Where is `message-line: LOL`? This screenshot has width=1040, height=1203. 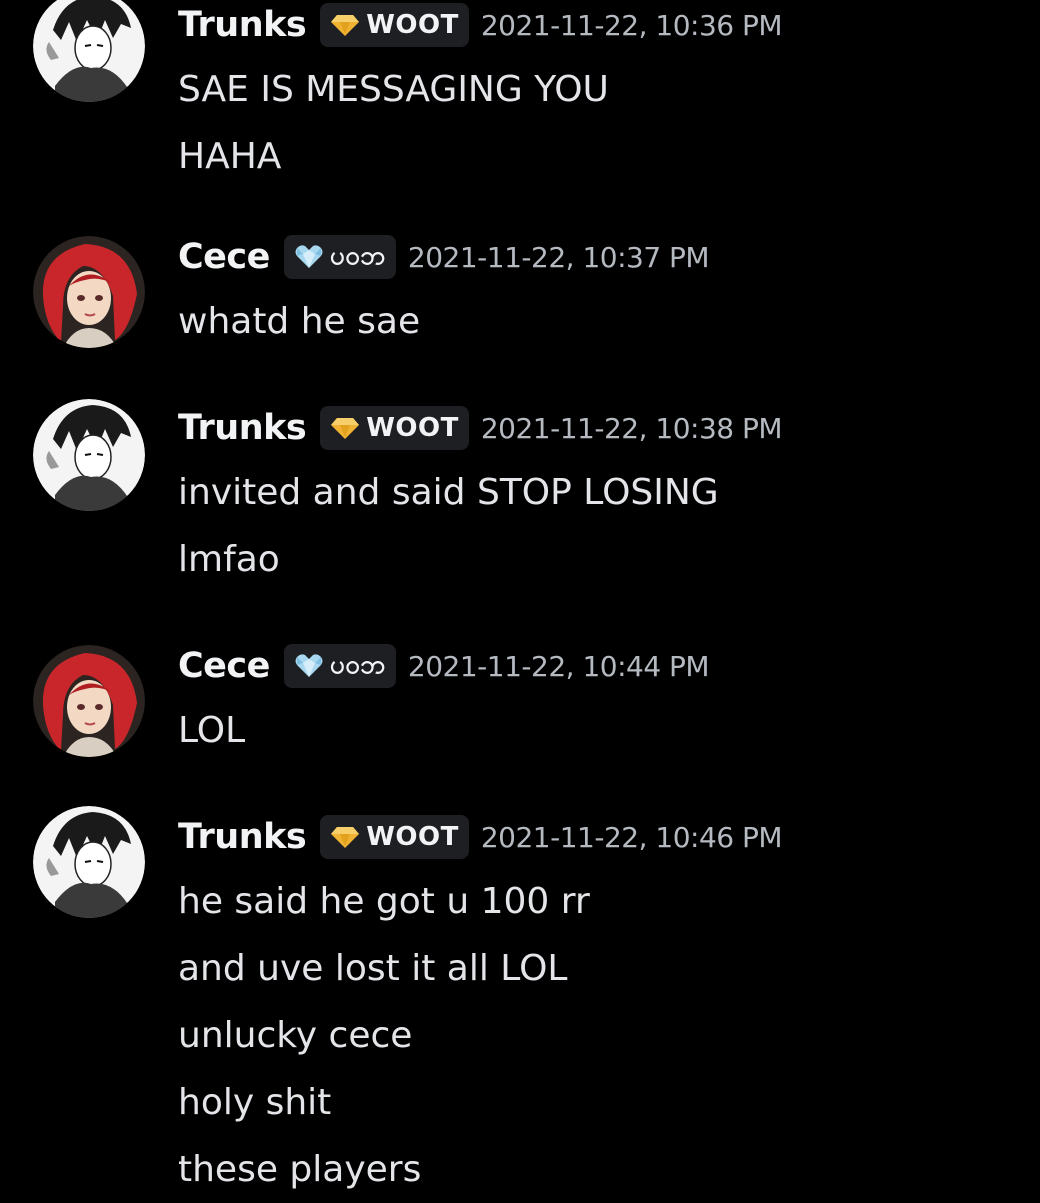 message-line: LOL is located at coordinates (212, 730).